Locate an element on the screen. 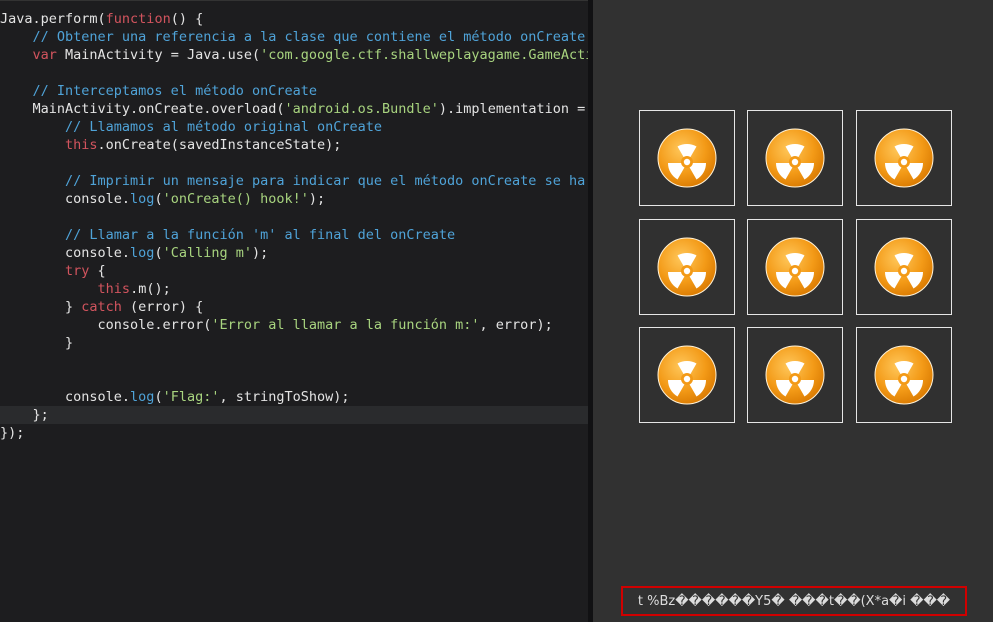  editor-top-rule is located at coordinates (294, 0).